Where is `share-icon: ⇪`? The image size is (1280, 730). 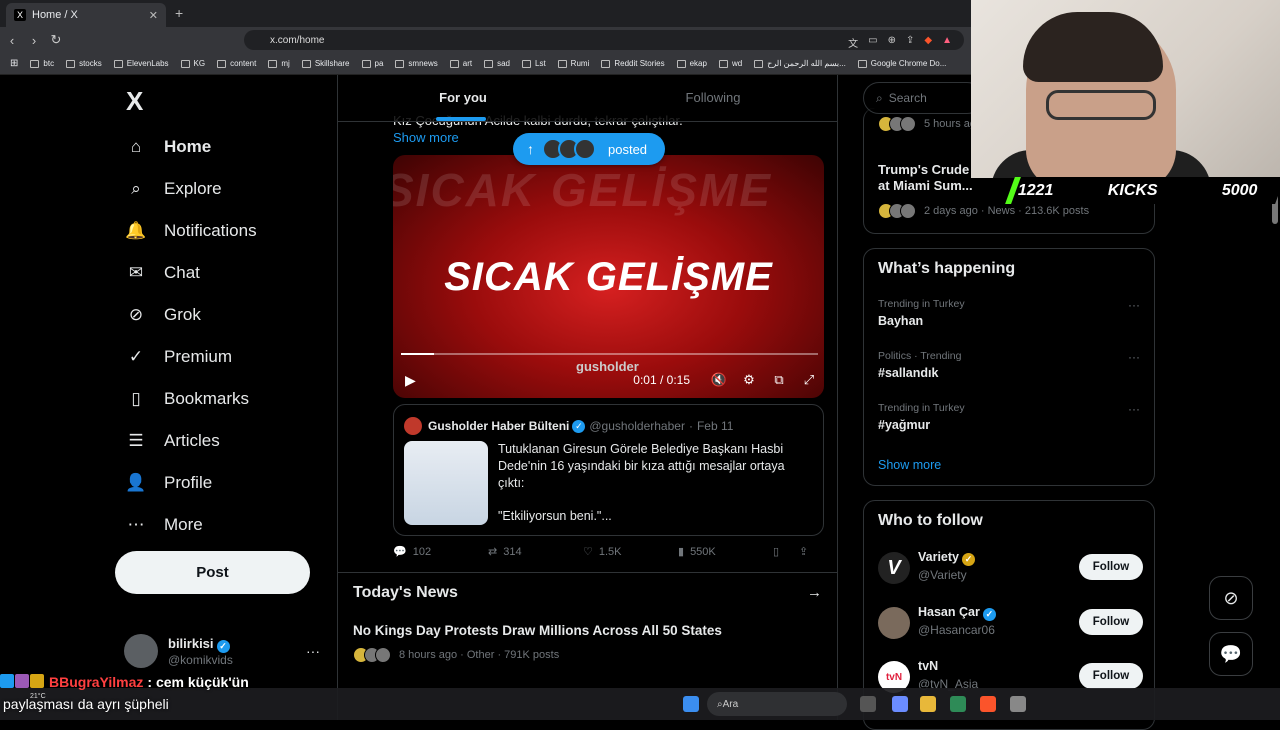 share-icon: ⇪ is located at coordinates (910, 42).